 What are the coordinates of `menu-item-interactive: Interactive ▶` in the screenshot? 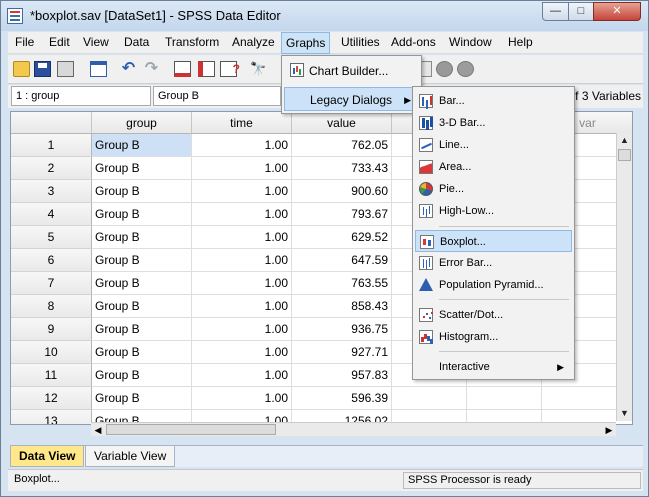 It's located at (493, 367).